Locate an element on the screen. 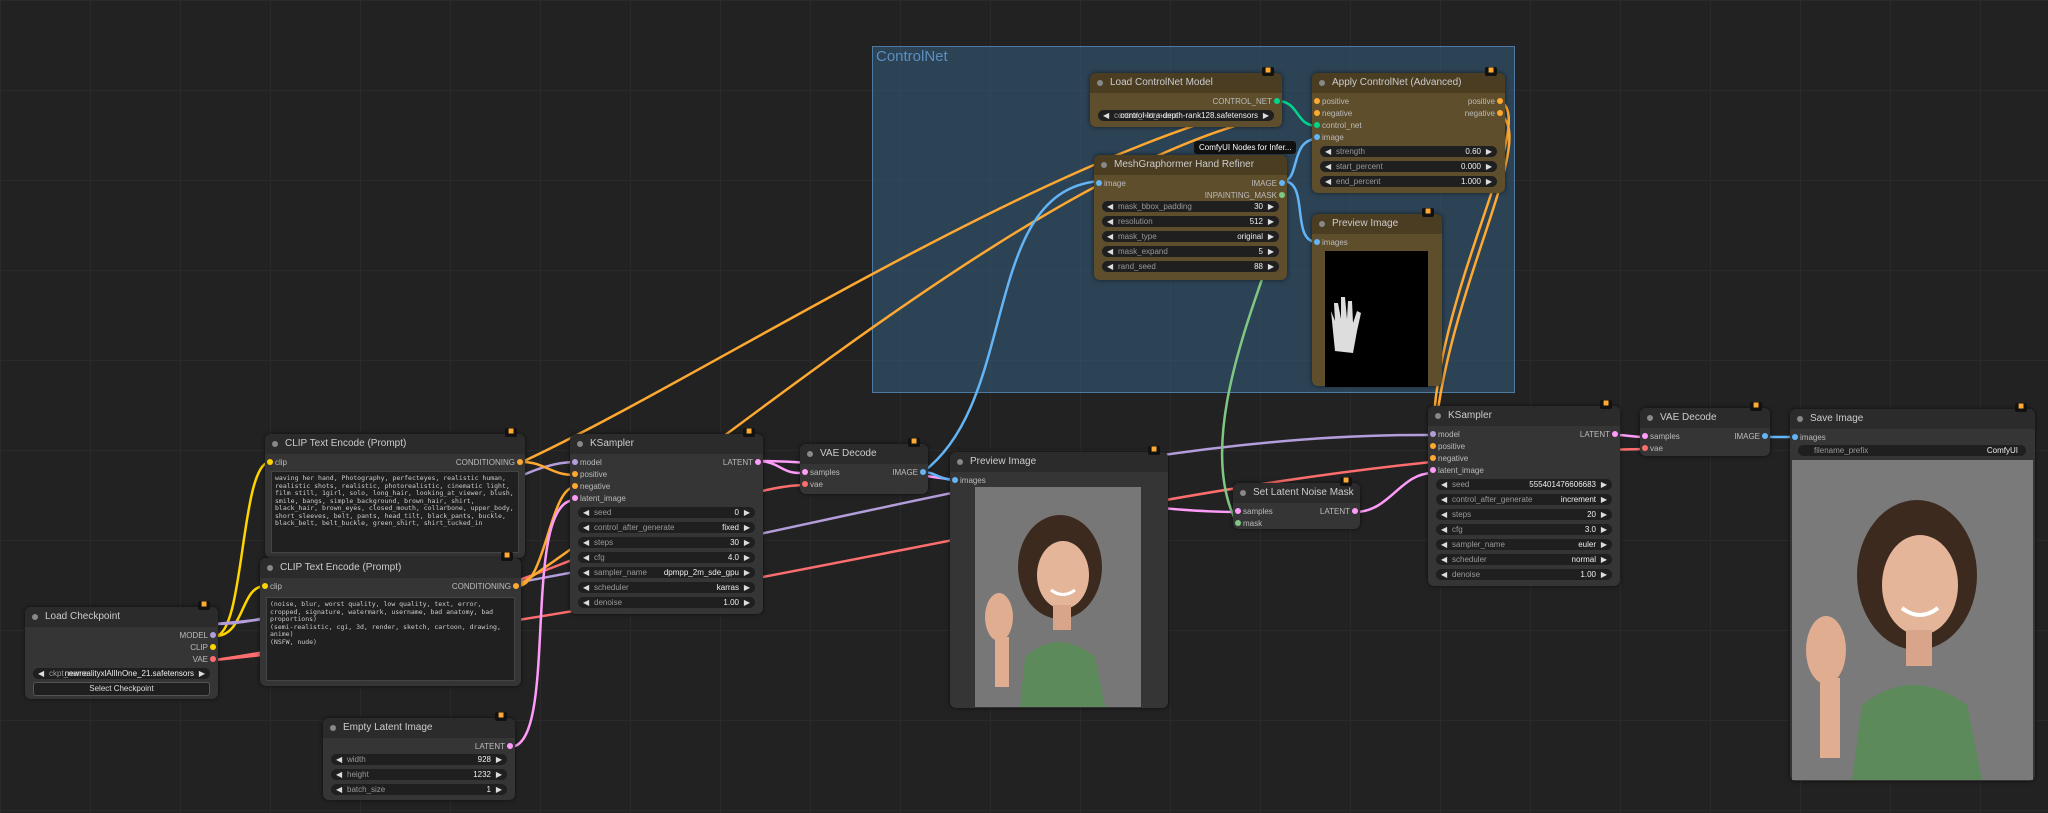  vae-decode-refine-node: VAE Decode ⯀ samples vae IMAGE is located at coordinates (1705, 429).